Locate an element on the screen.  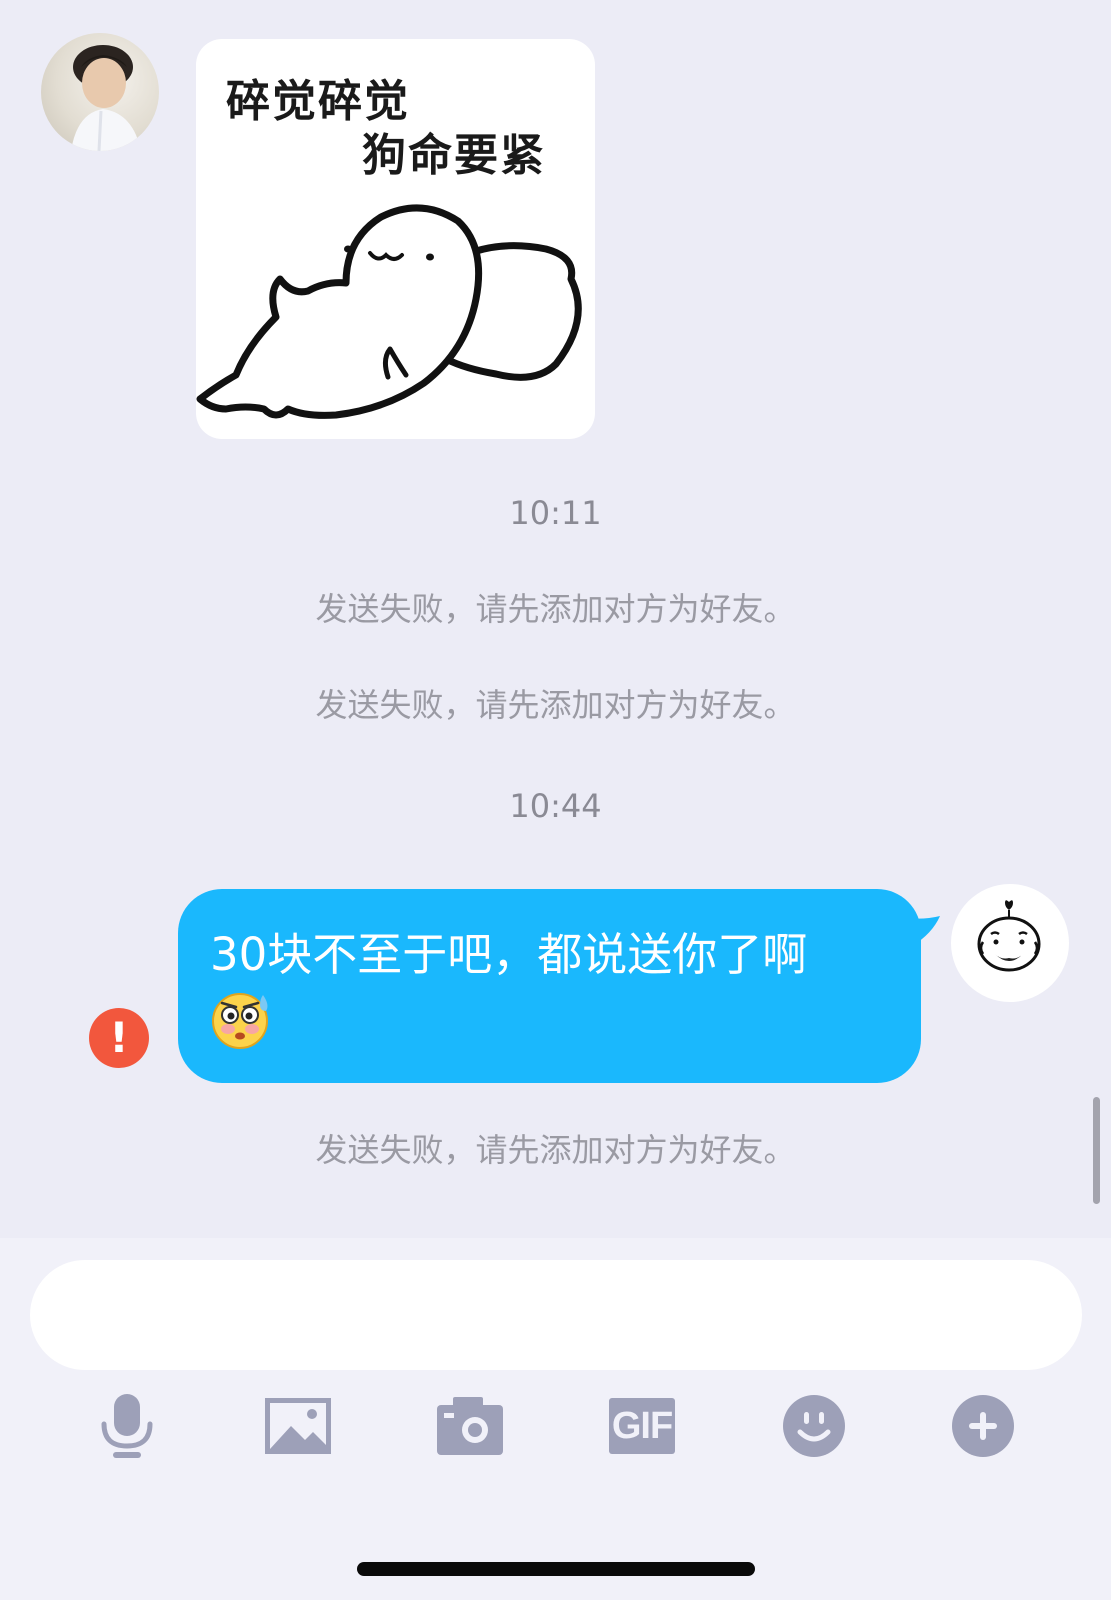
outgoing-message-text: 30块不至于吧，都说送你了啊 is located at coordinates (509, 954).